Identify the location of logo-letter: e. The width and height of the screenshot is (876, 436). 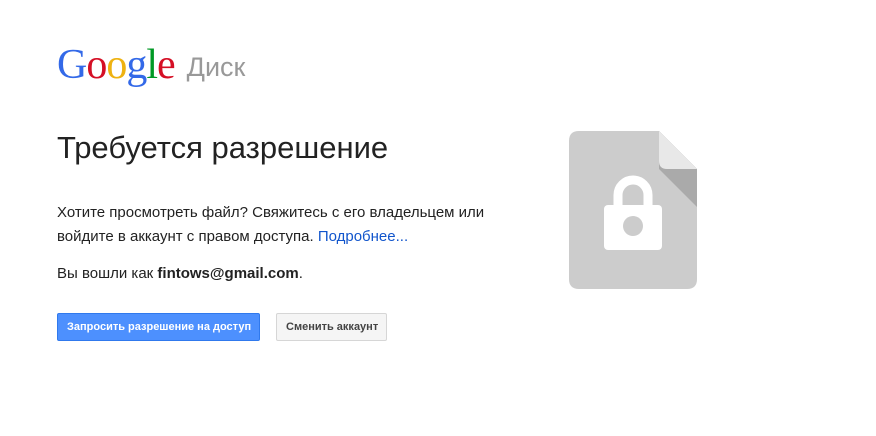
(166, 65).